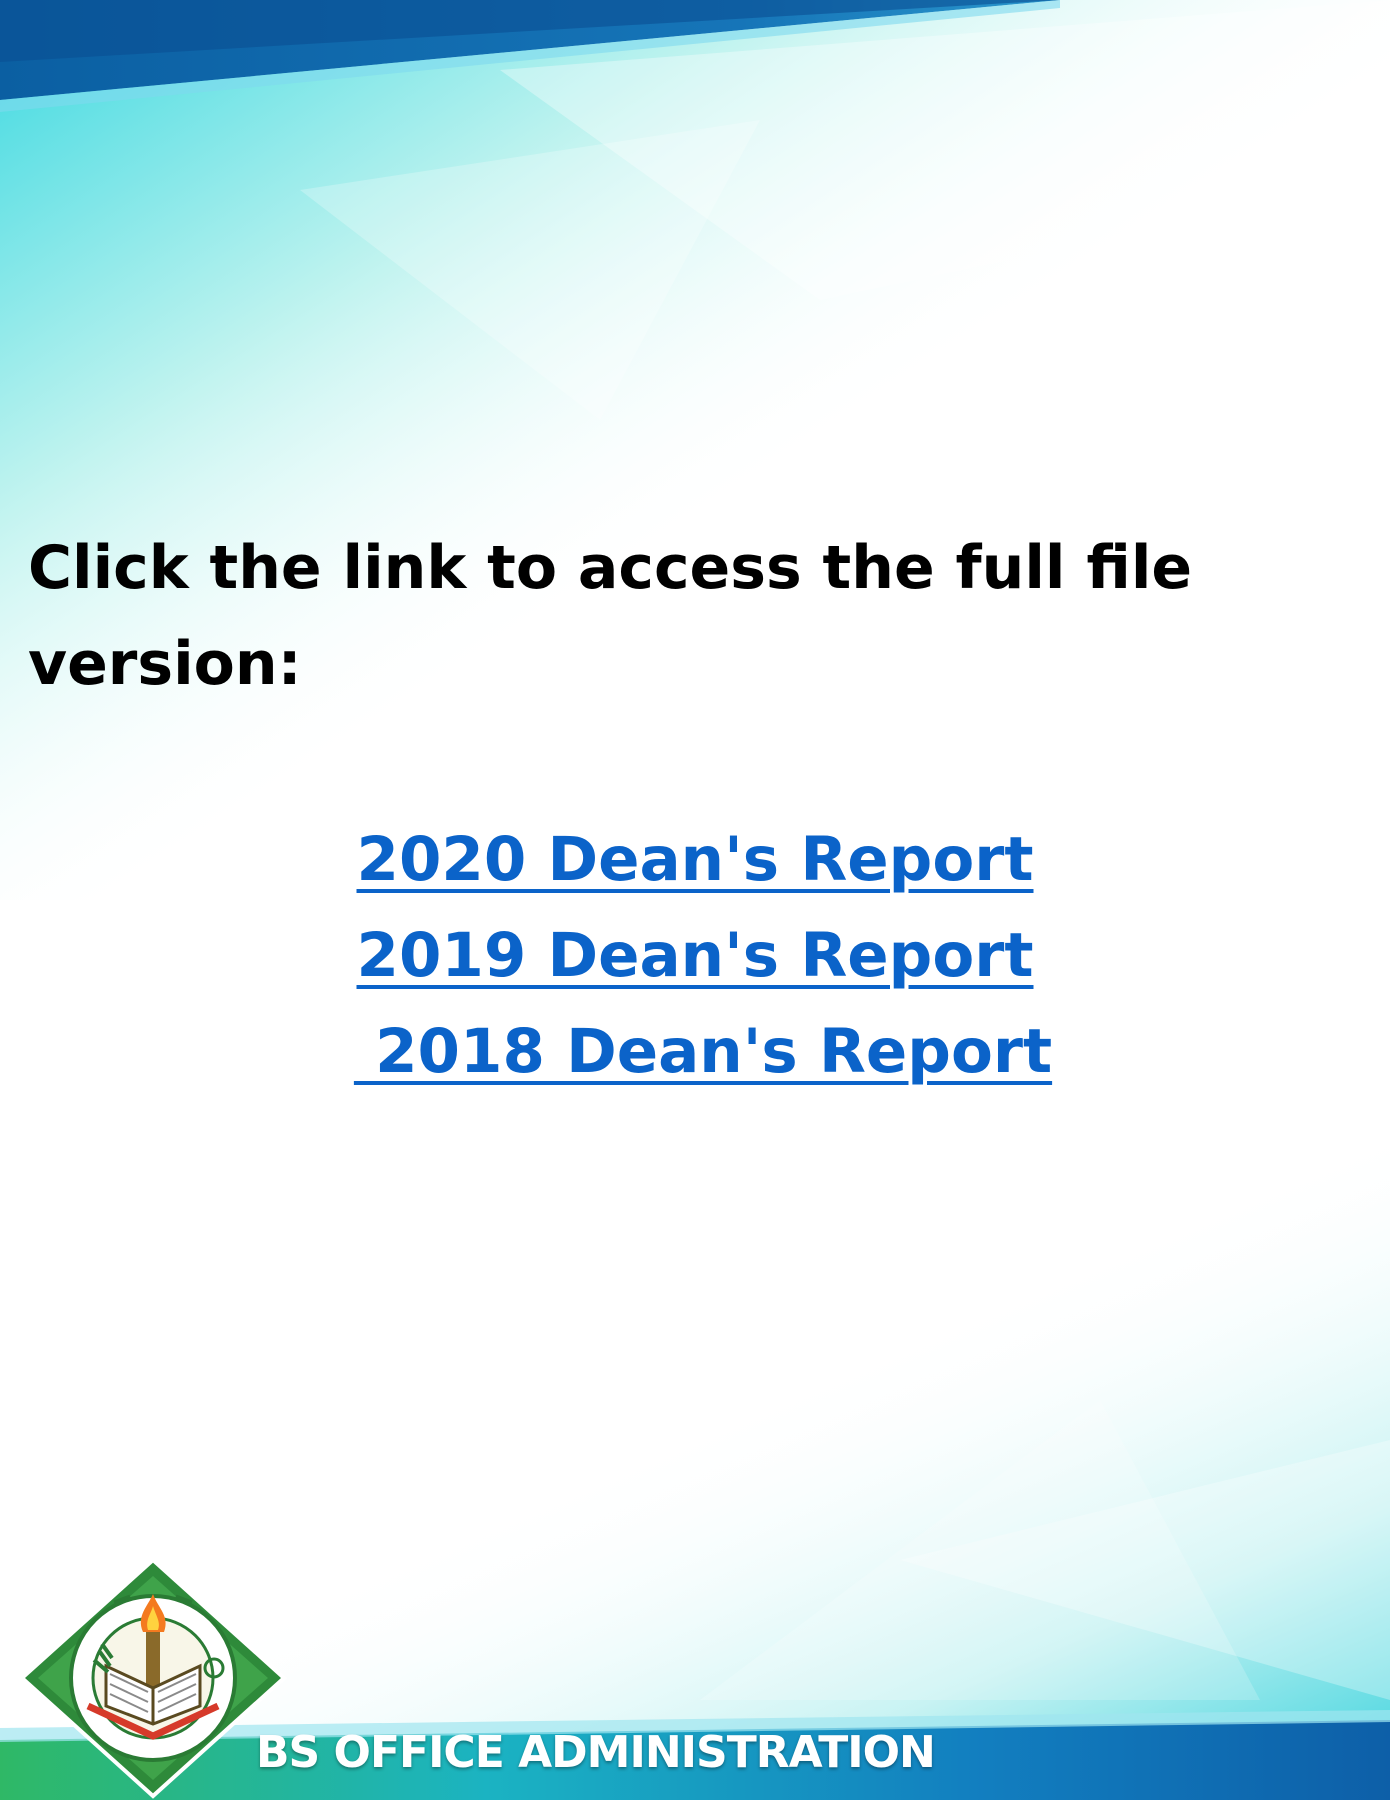 This screenshot has width=1390, height=1800. Describe the element at coordinates (695, 860) in the screenshot. I see `report-link-2020: 2020 Dean's Report` at that location.